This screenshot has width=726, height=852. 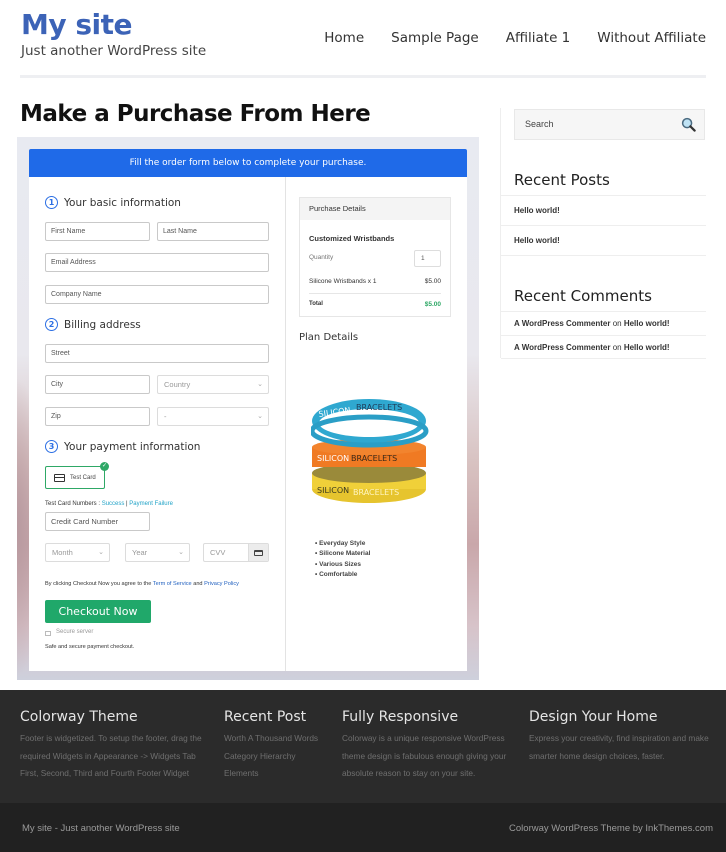 What do you see at coordinates (688, 124) in the screenshot?
I see `search-icon` at bounding box center [688, 124].